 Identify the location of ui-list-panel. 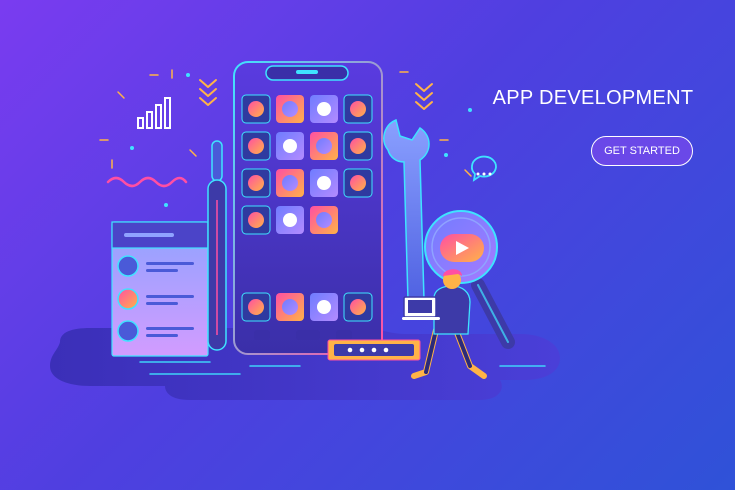
(160, 289).